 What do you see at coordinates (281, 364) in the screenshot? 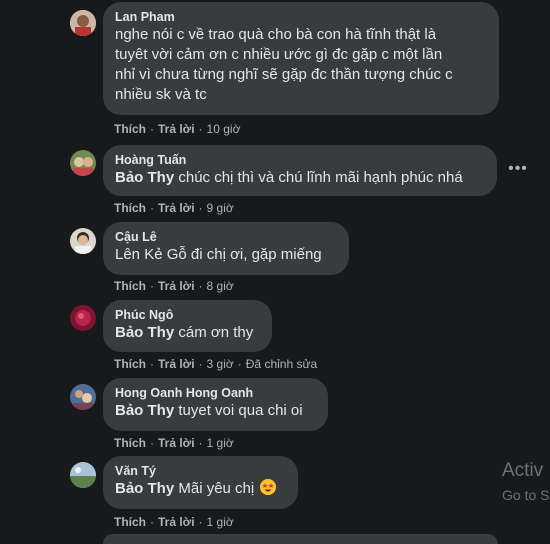
I see `edited-label: Đã chỉnh sửa` at bounding box center [281, 364].